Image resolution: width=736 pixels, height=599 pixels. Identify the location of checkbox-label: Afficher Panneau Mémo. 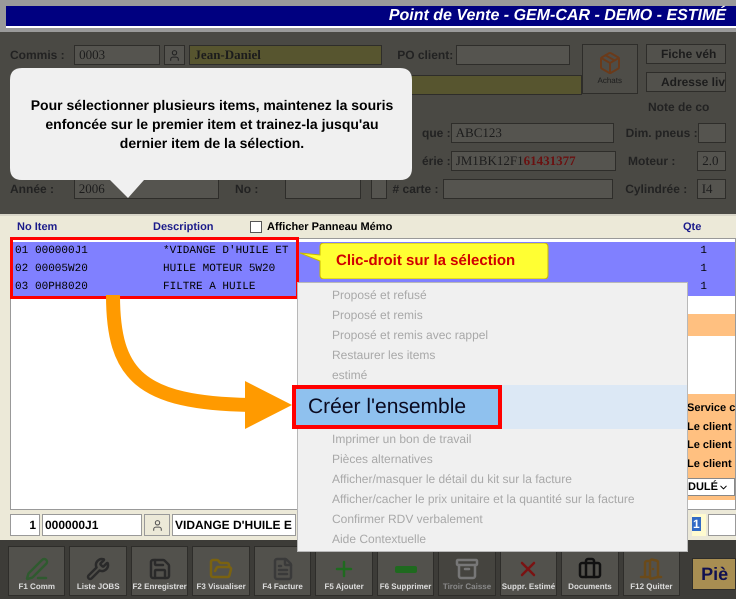
(329, 227).